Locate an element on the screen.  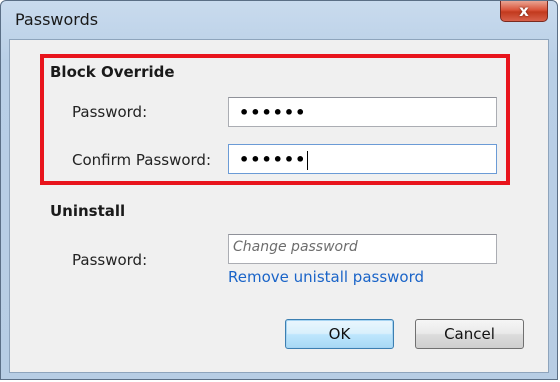
password-mask: •••••• is located at coordinates (273, 112).